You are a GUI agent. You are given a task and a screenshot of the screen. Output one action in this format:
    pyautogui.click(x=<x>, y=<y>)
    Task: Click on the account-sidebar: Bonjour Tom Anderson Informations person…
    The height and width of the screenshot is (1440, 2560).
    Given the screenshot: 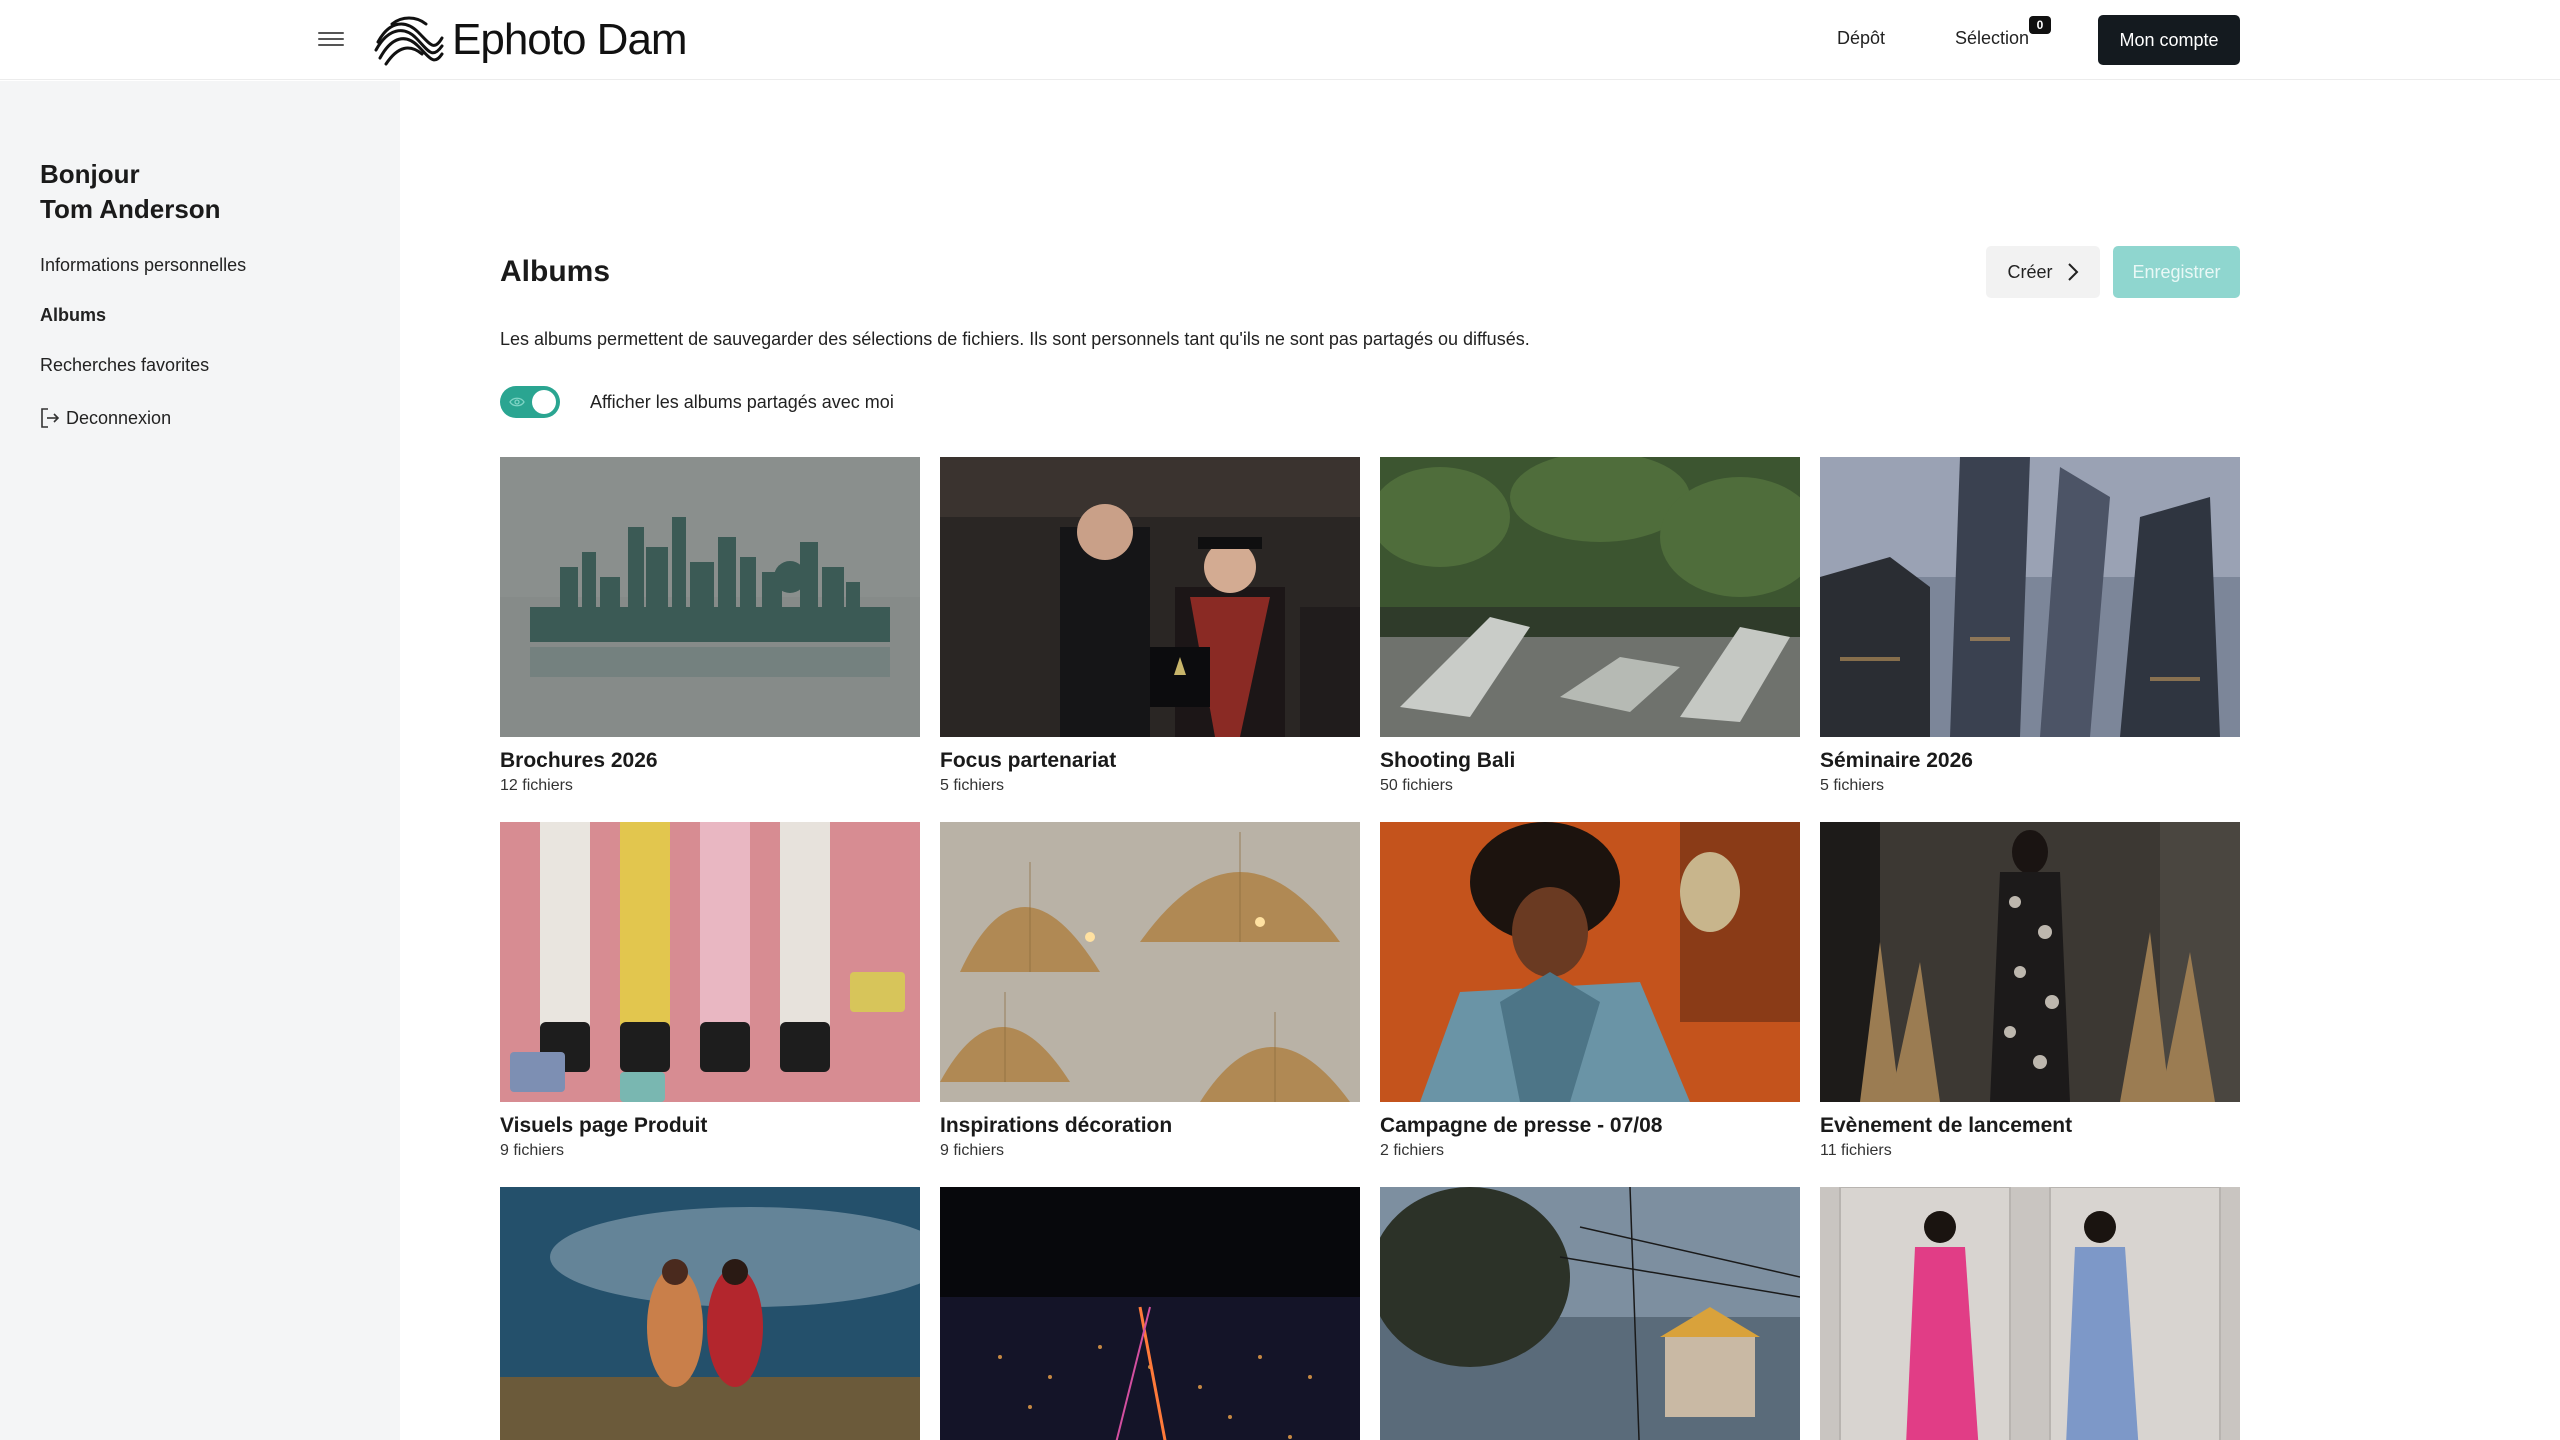 What is the action you would take?
    pyautogui.click(x=200, y=760)
    